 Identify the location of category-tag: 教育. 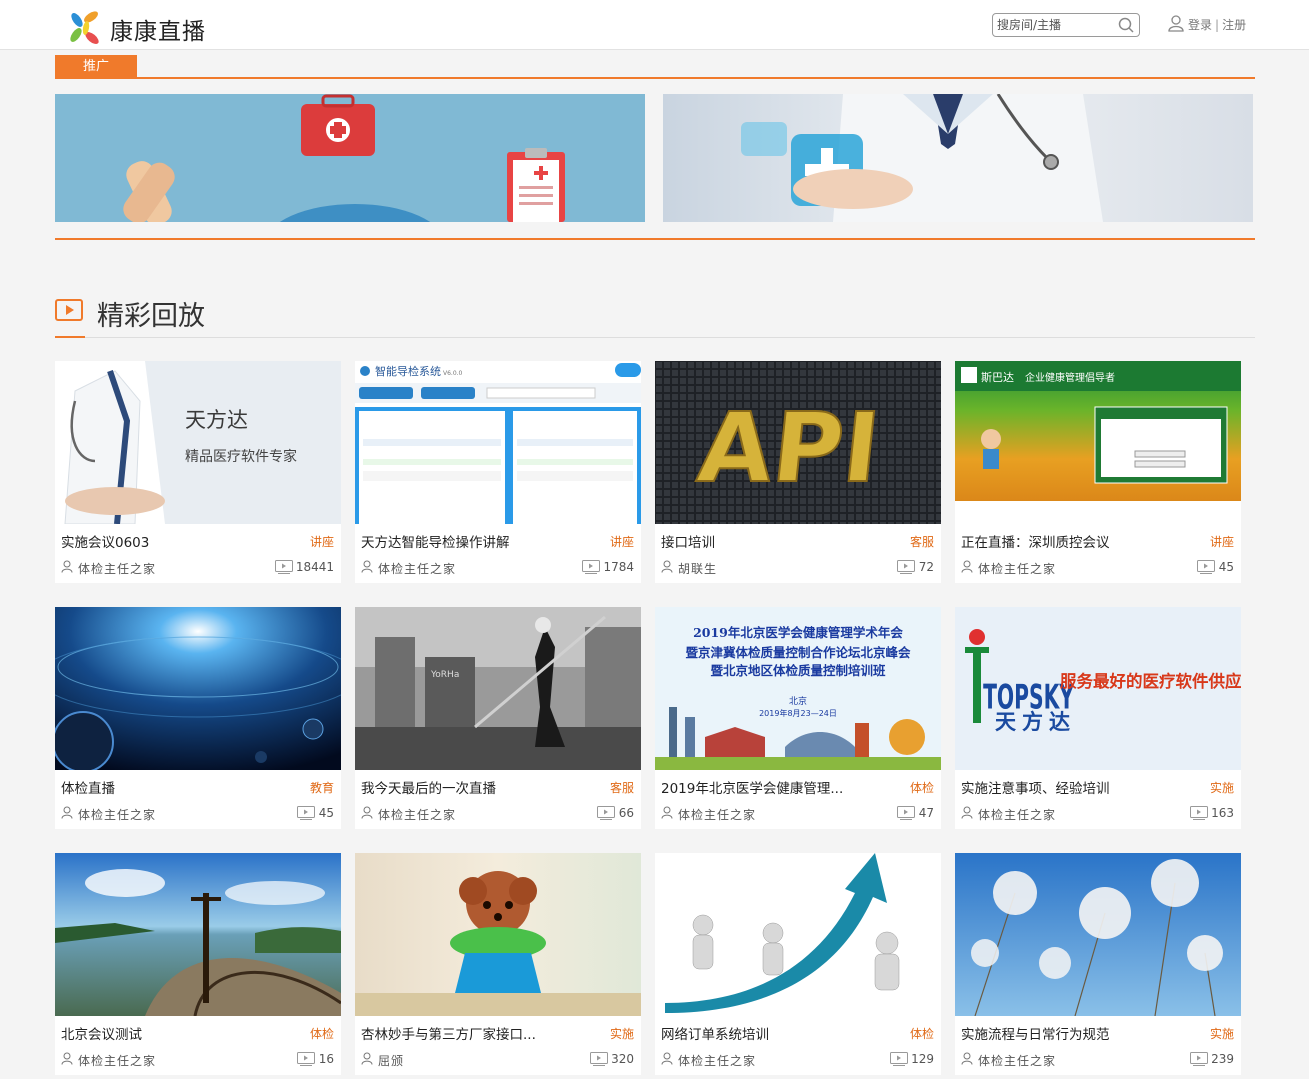
(322, 787).